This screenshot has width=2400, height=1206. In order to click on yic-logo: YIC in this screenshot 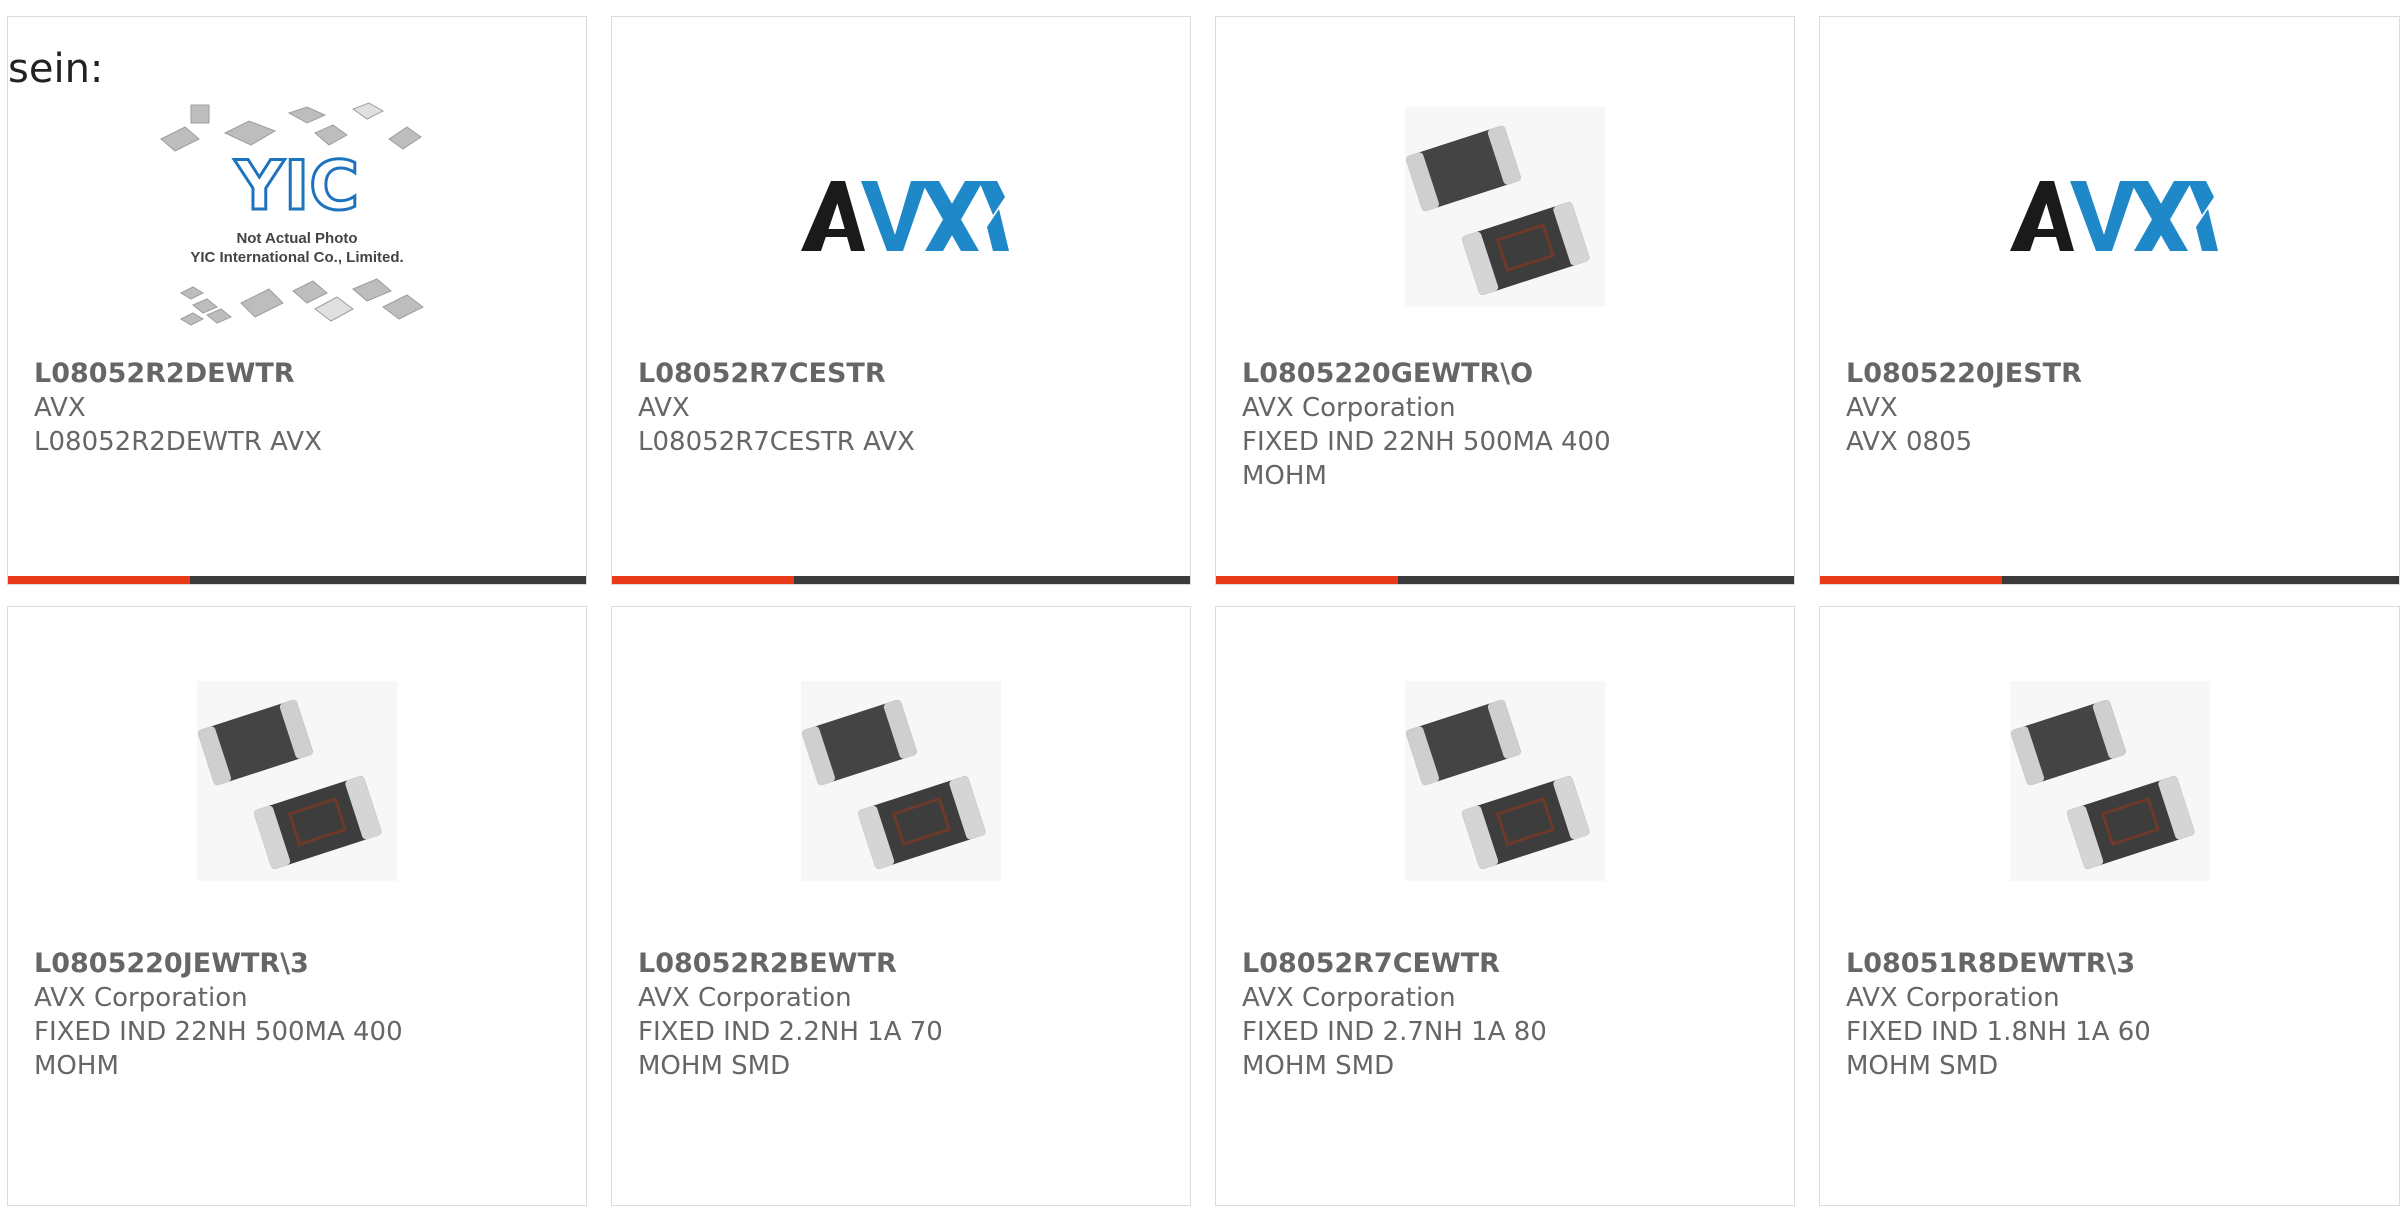, I will do `click(296, 186)`.